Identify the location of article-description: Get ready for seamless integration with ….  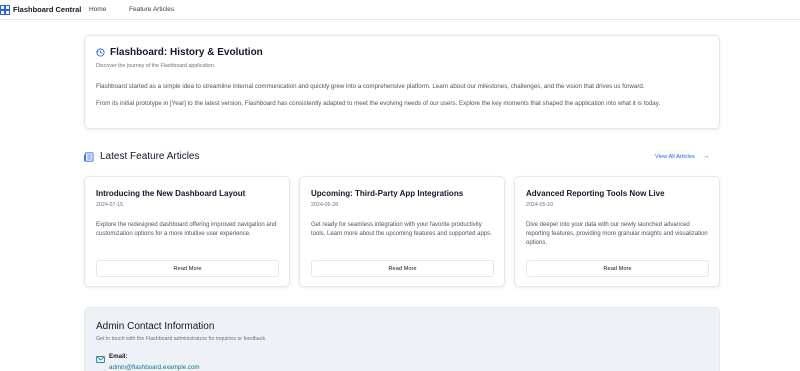
(401, 229).